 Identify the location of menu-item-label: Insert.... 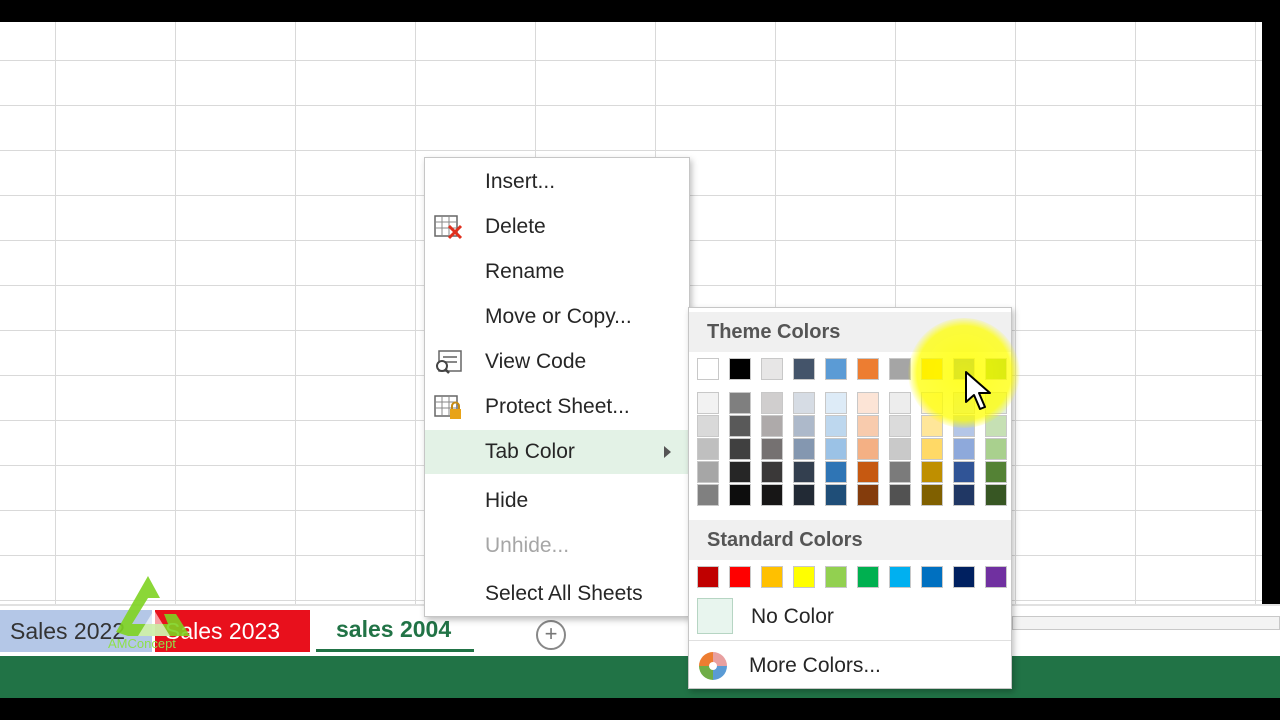
(520, 181).